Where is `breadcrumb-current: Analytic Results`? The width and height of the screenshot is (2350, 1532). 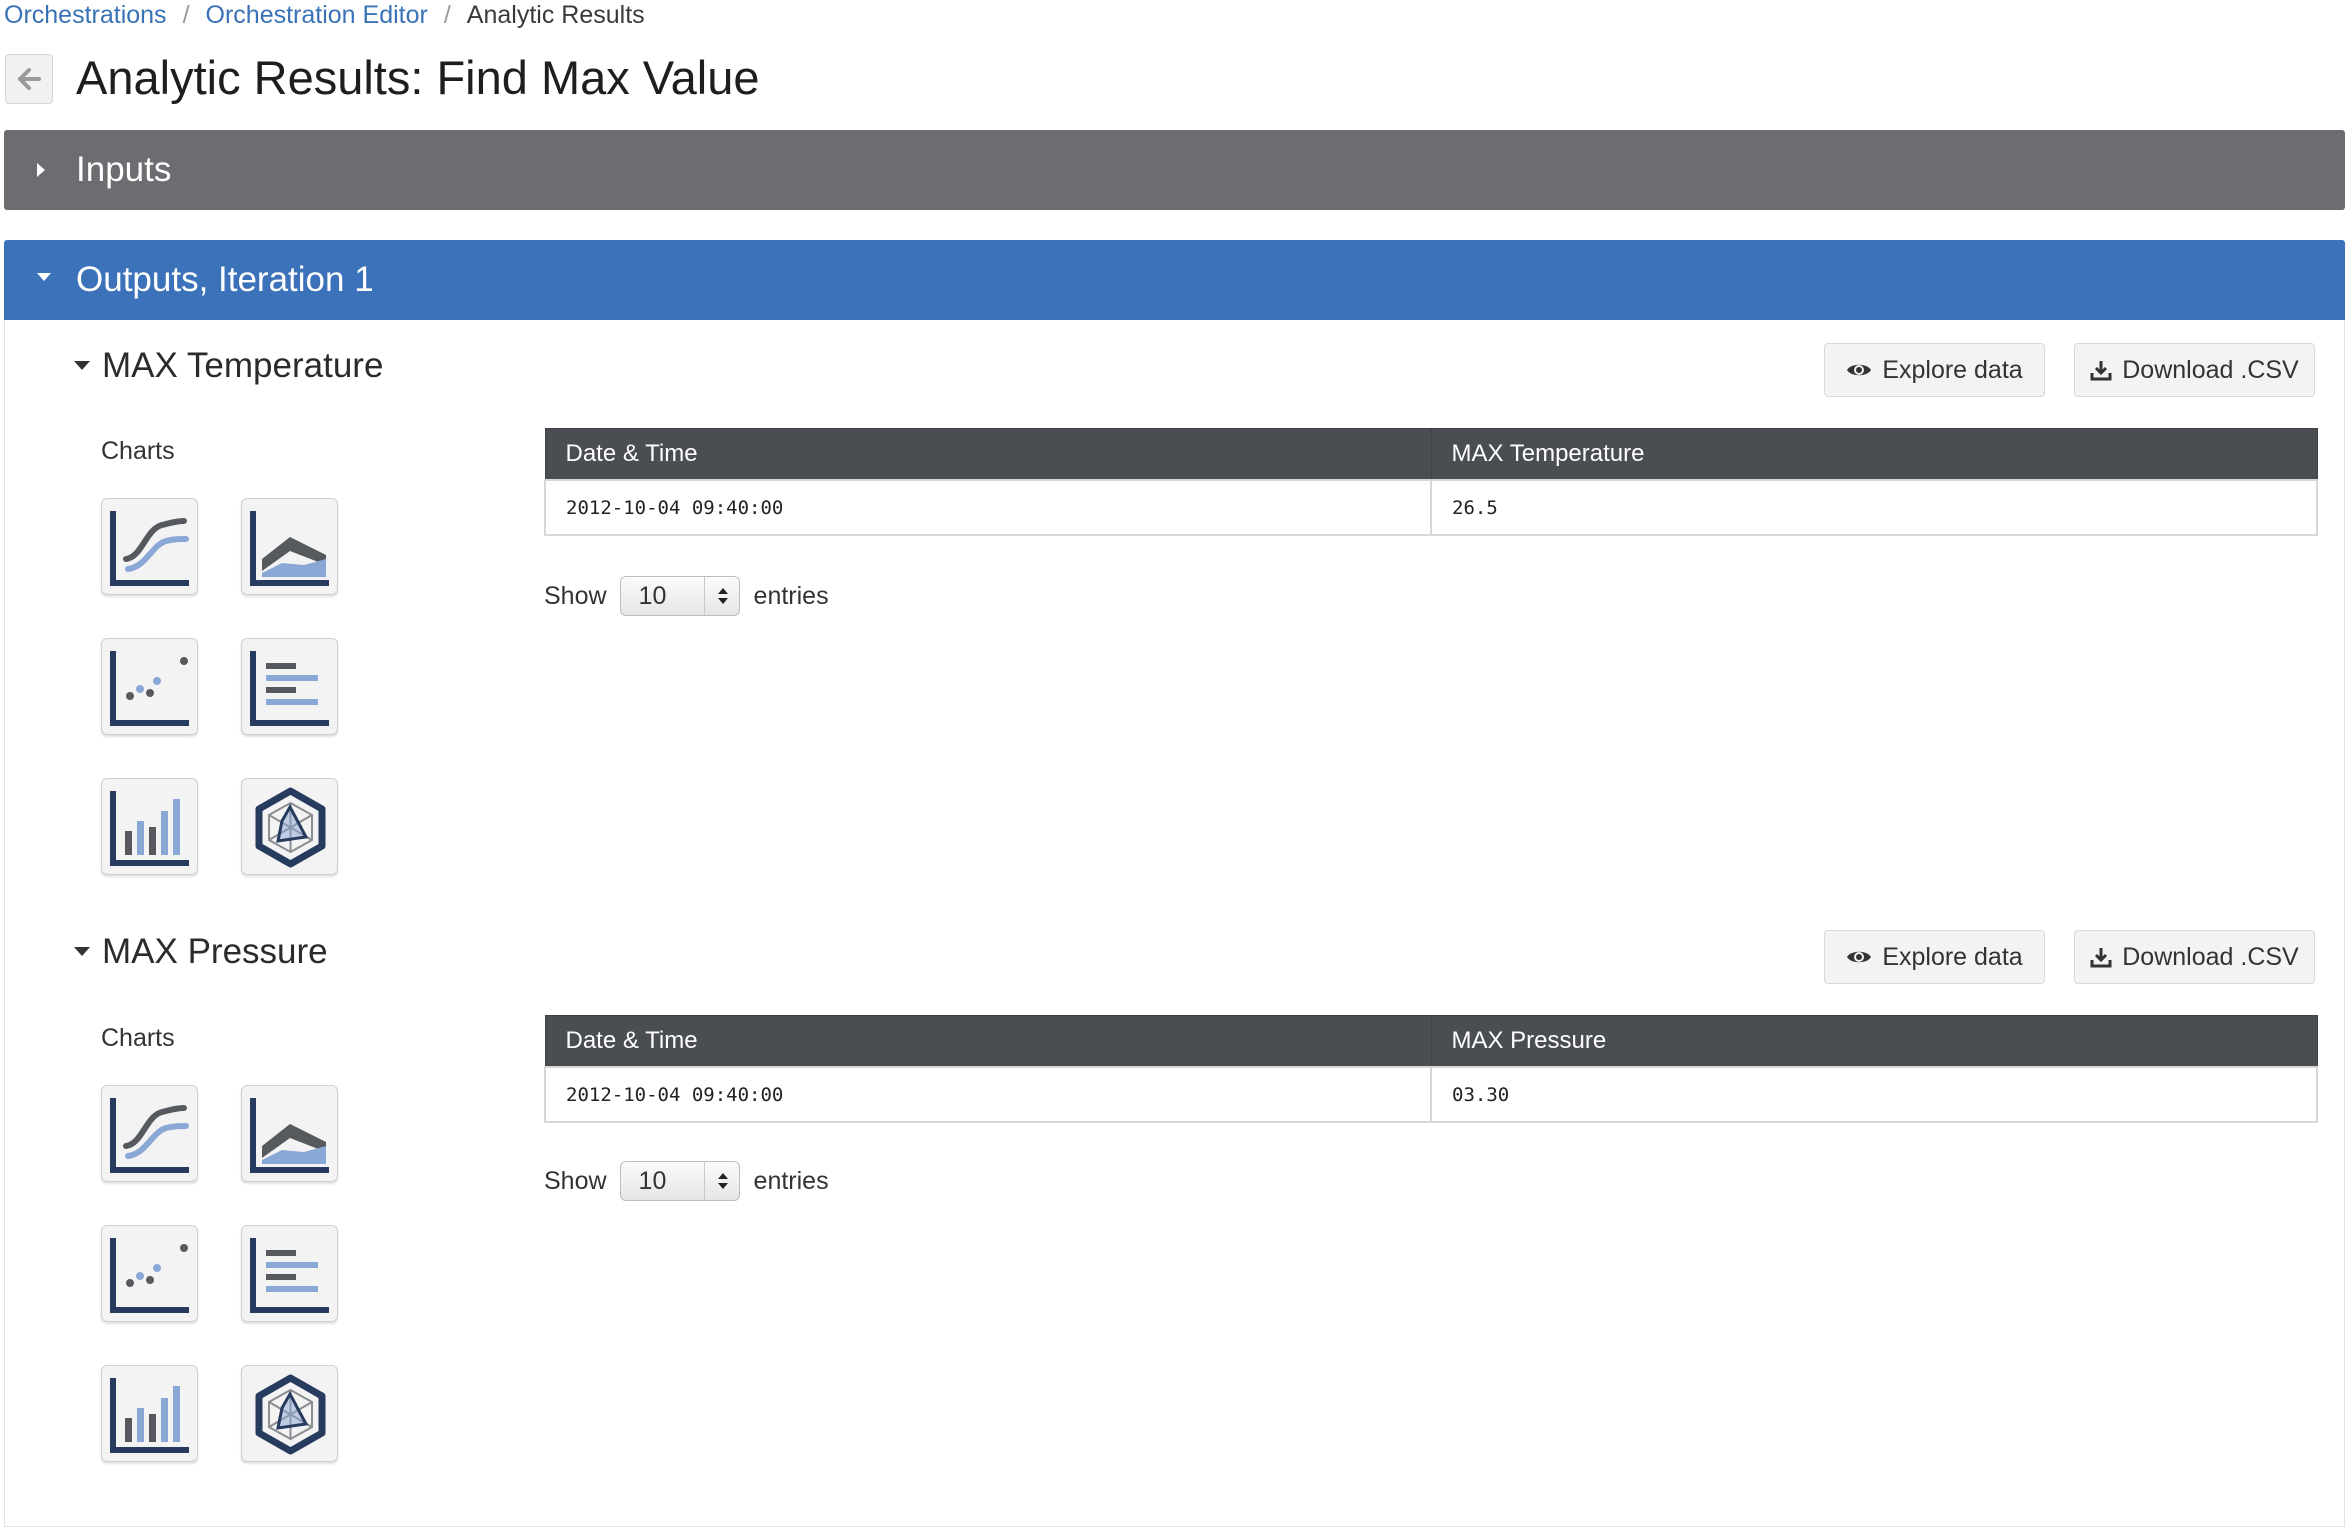 breadcrumb-current: Analytic Results is located at coordinates (555, 15).